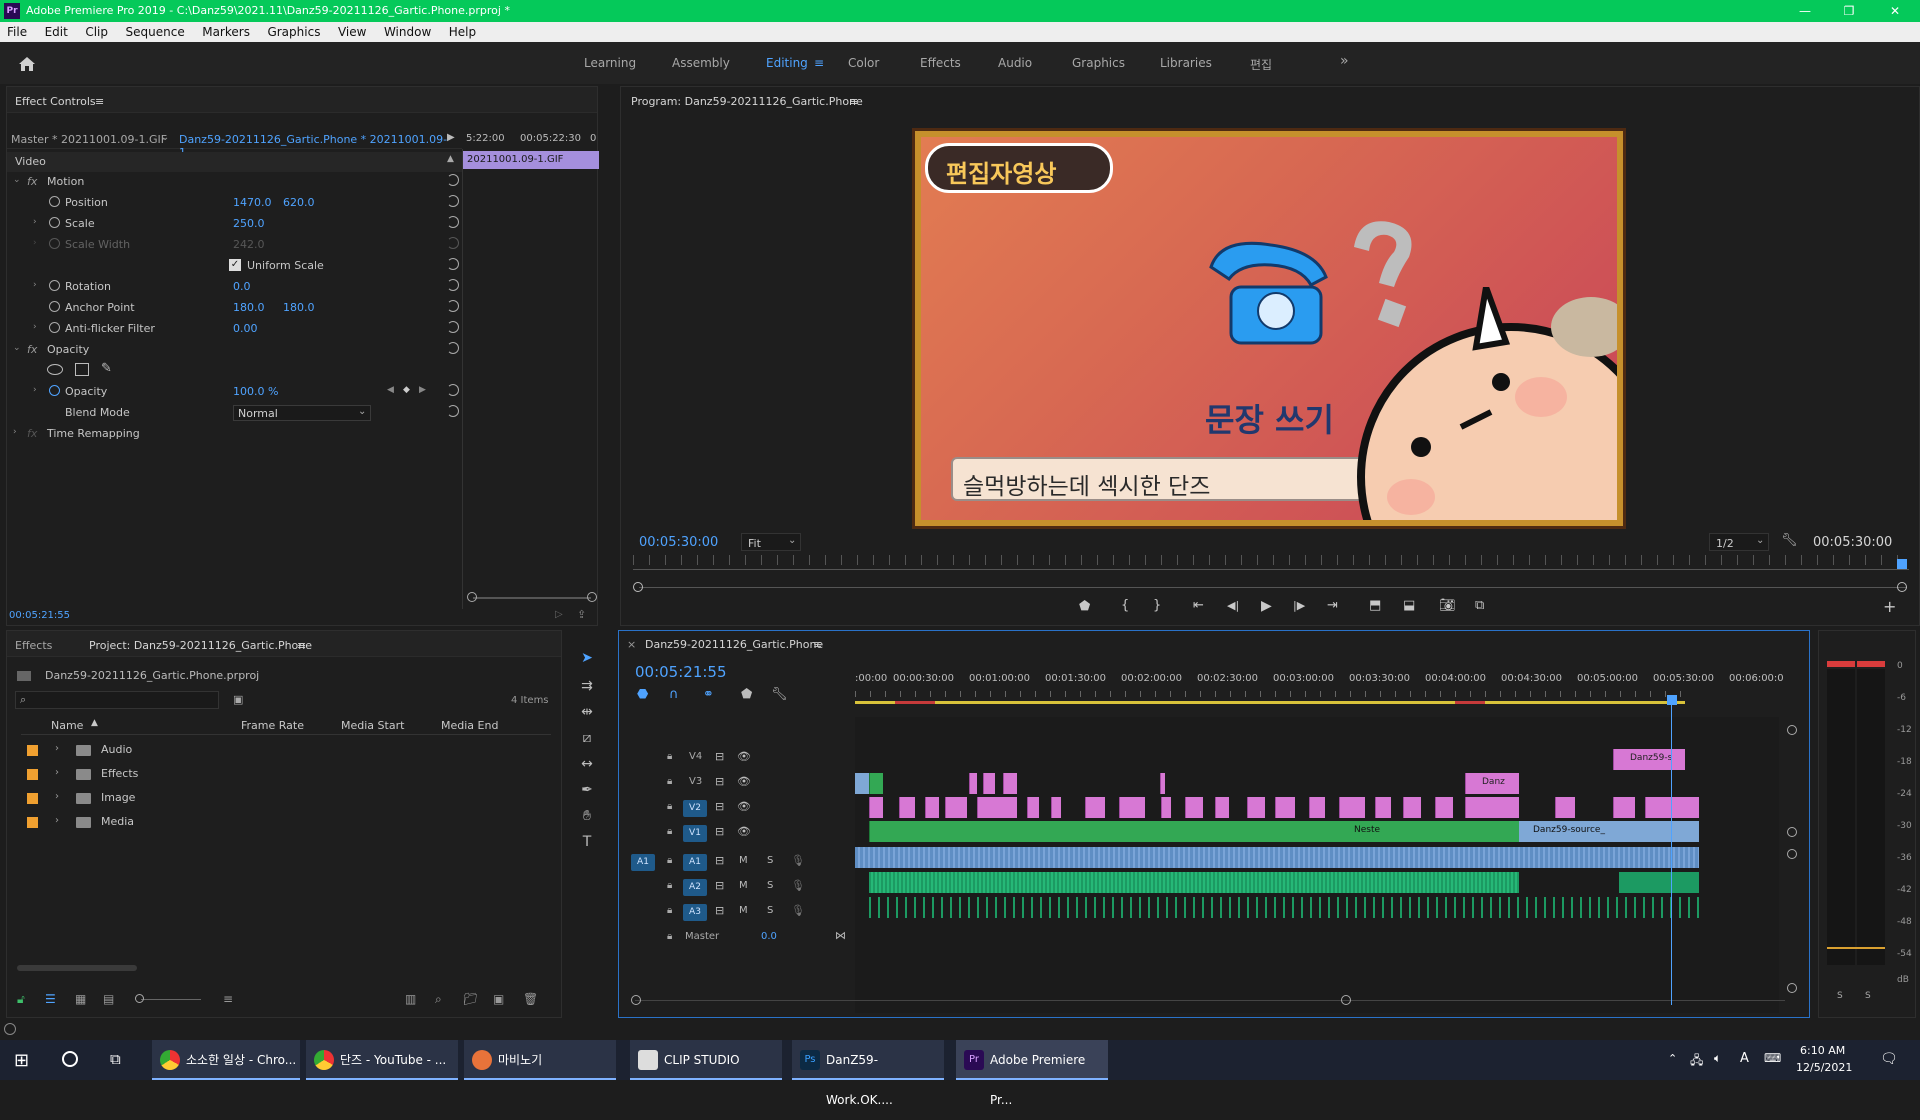 Image resolution: width=1920 pixels, height=1120 pixels. I want to click on mute-button: M, so click(743, 910).